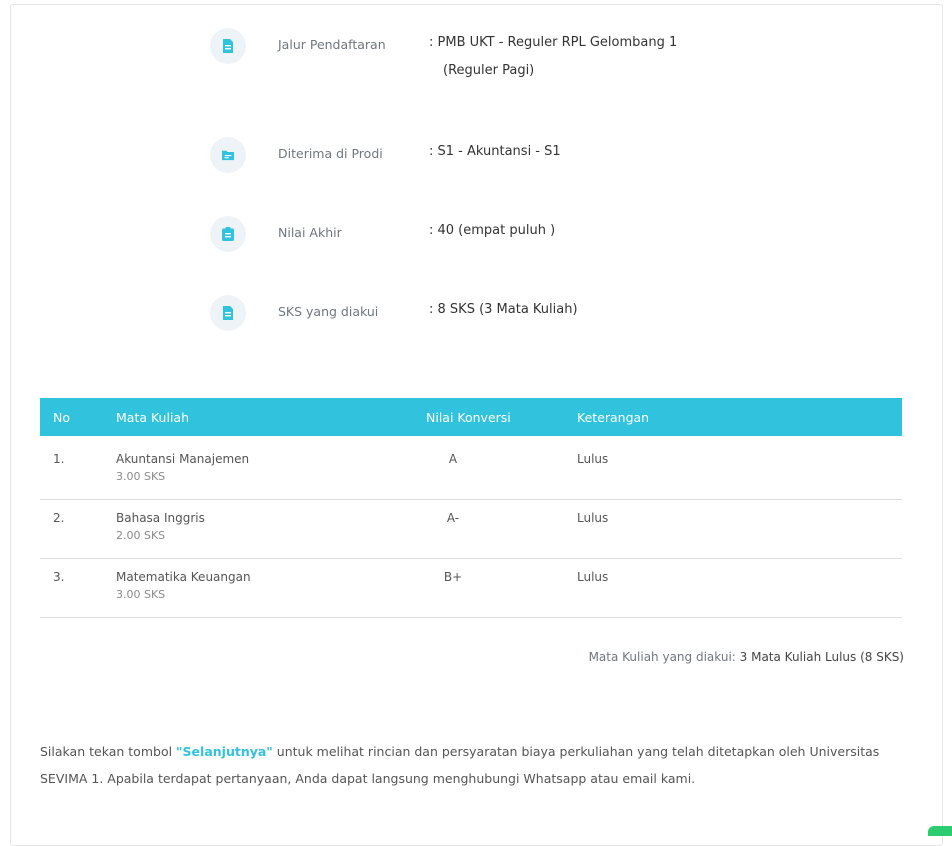 This screenshot has width=952, height=846. What do you see at coordinates (328, 311) in the screenshot?
I see `info-label: SKS yang diakui` at bounding box center [328, 311].